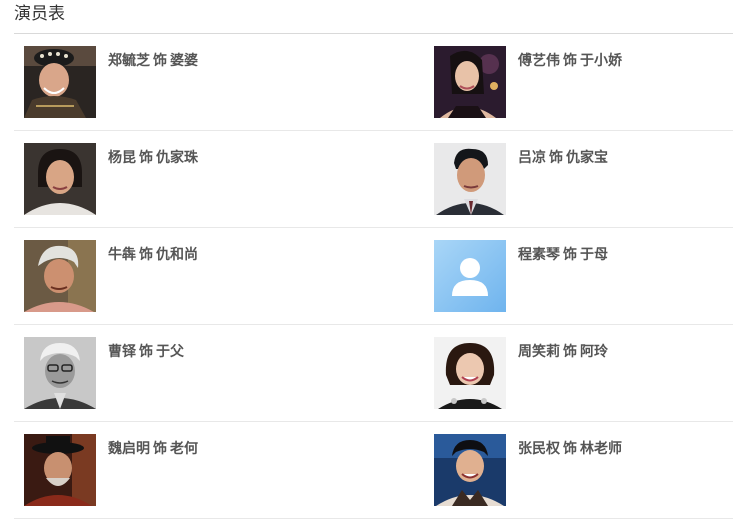  What do you see at coordinates (174, 276) in the screenshot?
I see `cast-item: 牛犇饰仇和尚` at bounding box center [174, 276].